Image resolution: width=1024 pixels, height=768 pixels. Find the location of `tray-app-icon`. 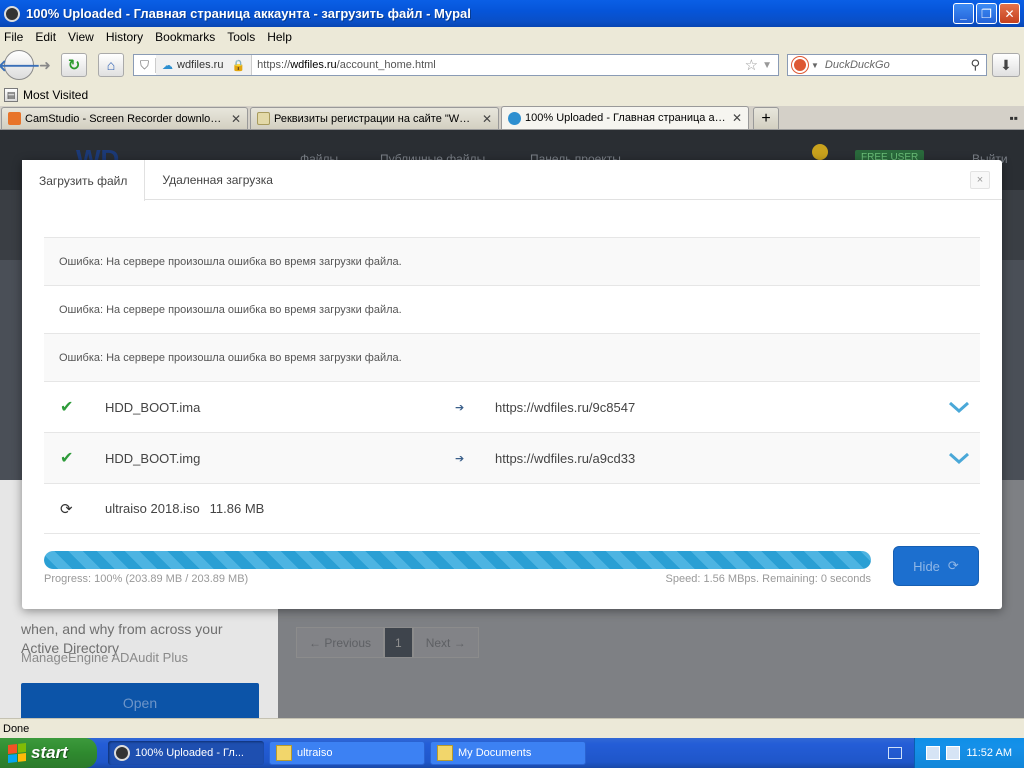

tray-app-icon is located at coordinates (933, 753).